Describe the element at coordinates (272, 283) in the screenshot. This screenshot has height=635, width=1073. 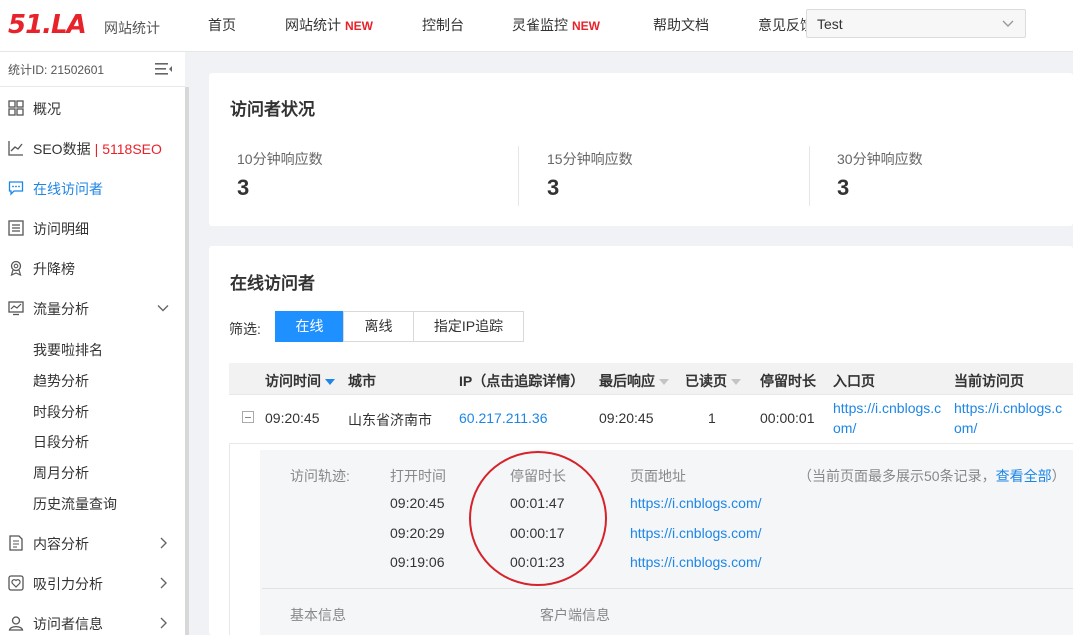
I see `section-title: 在线访问者` at that location.